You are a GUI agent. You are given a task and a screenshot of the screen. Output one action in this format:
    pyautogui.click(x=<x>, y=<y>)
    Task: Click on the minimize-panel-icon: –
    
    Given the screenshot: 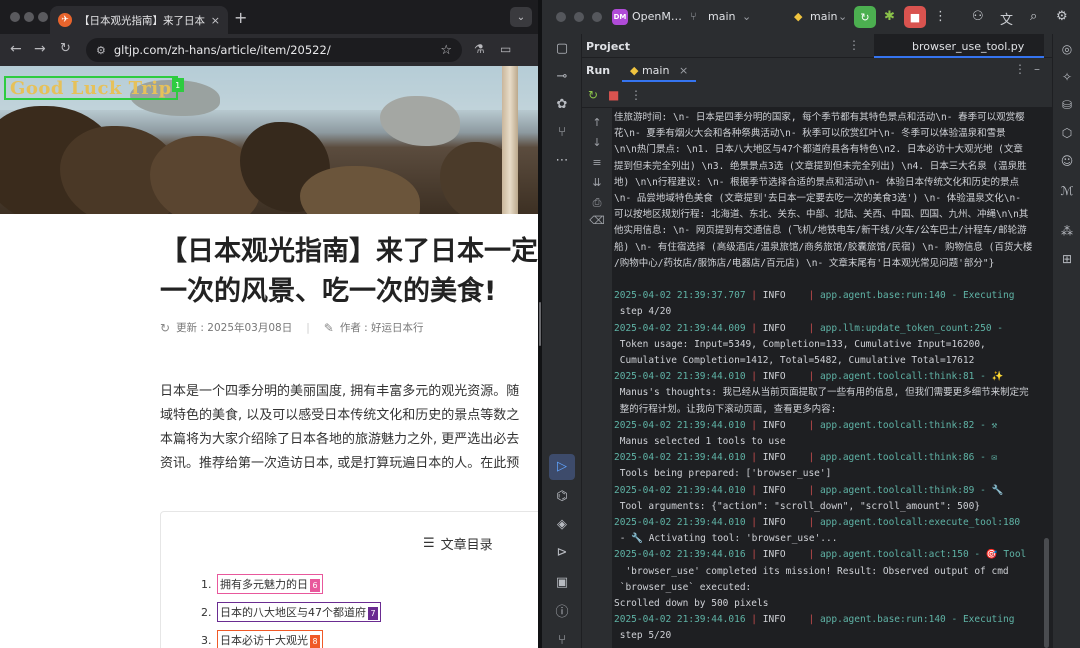 What is the action you would take?
    pyautogui.click(x=1037, y=69)
    